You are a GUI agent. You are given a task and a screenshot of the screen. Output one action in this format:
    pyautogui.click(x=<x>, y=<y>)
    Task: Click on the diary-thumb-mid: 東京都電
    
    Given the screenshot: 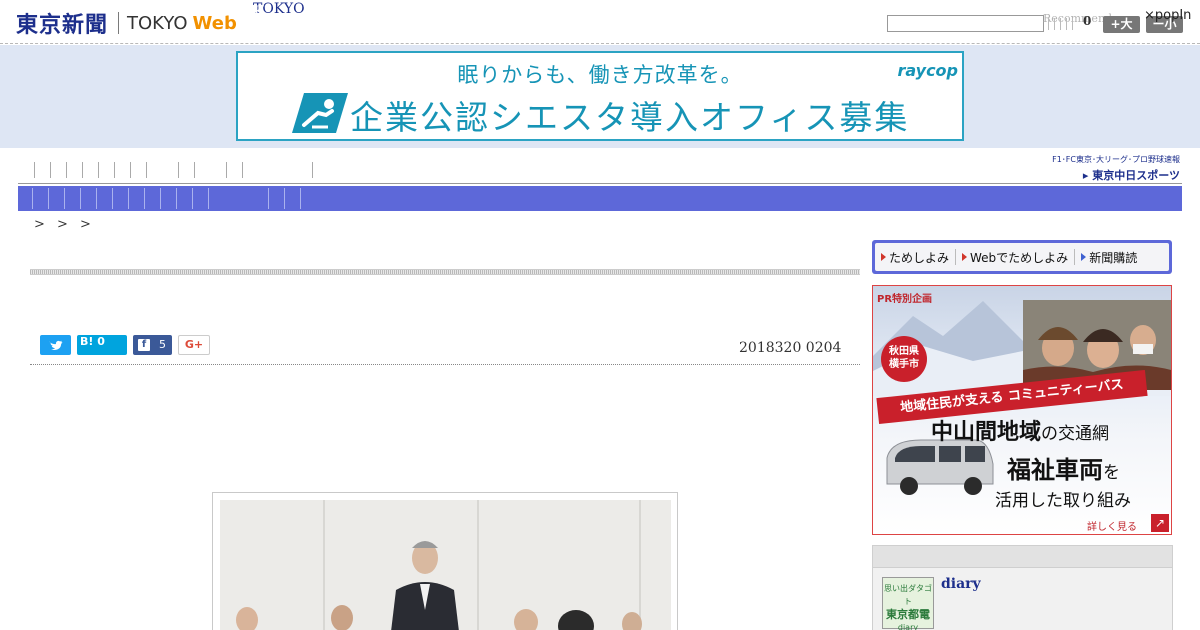 What is the action you would take?
    pyautogui.click(x=908, y=614)
    